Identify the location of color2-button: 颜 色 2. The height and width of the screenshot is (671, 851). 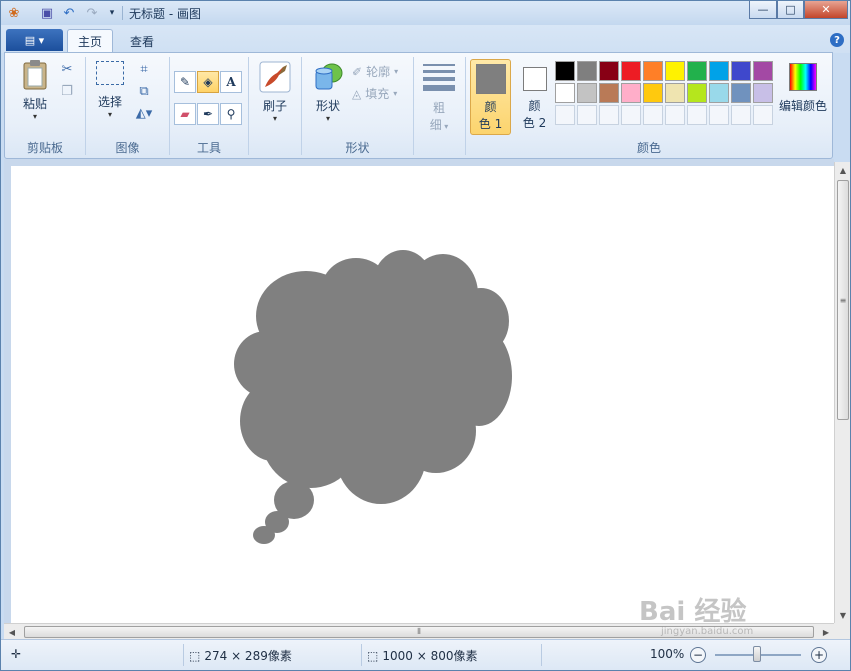
(534, 97).